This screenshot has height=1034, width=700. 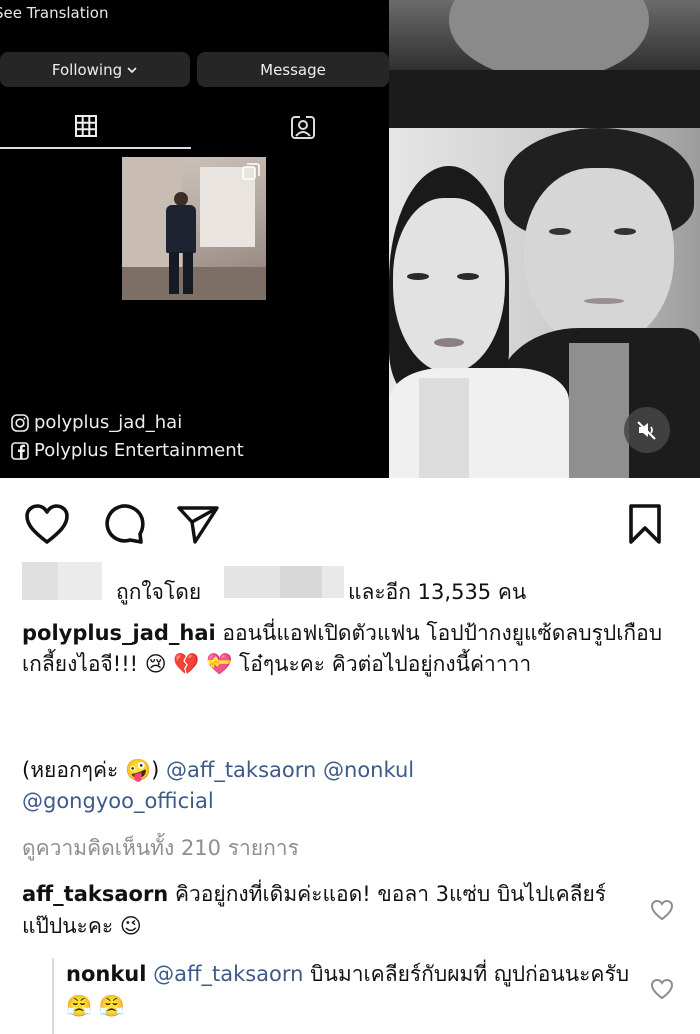 What do you see at coordinates (662, 989) in the screenshot?
I see `reply-like-heart-icon` at bounding box center [662, 989].